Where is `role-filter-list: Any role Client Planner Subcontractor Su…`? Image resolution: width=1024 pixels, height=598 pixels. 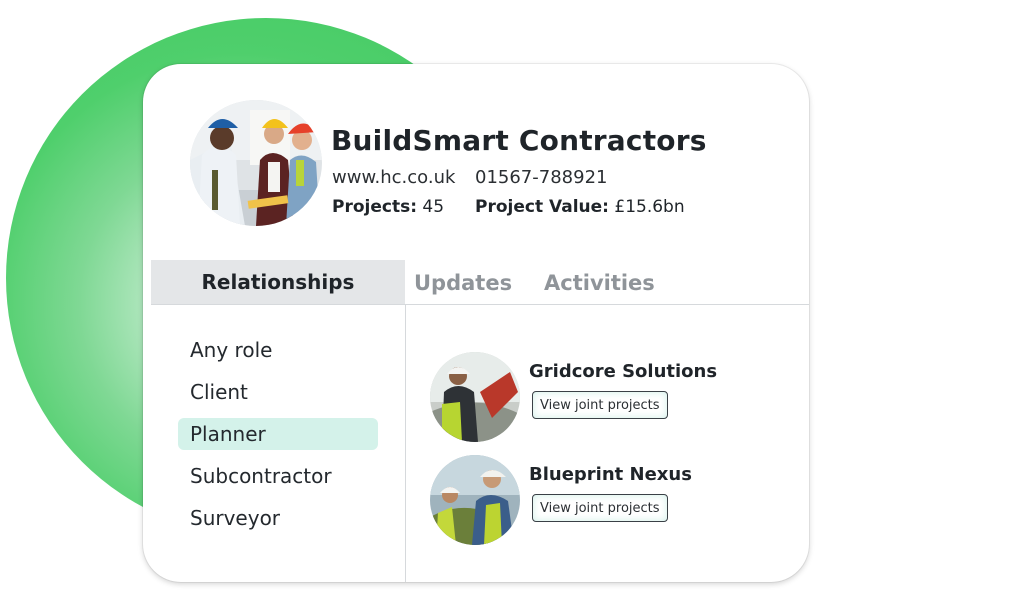 role-filter-list: Any role Client Planner Subcontractor Su… is located at coordinates (278, 439).